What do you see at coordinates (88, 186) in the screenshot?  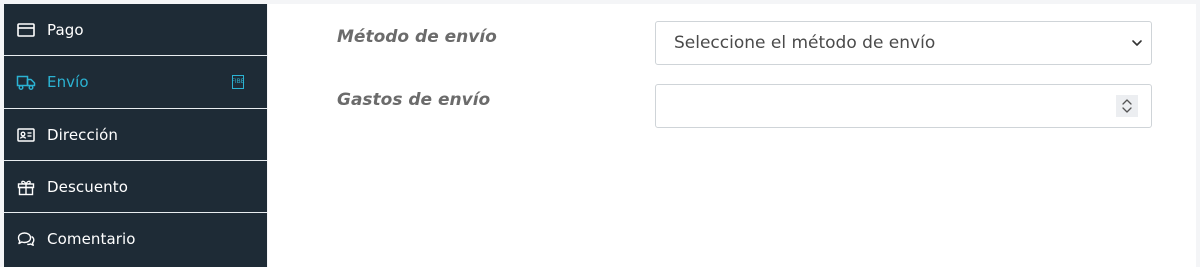 I see `sidebar-item-label: Descuento` at bounding box center [88, 186].